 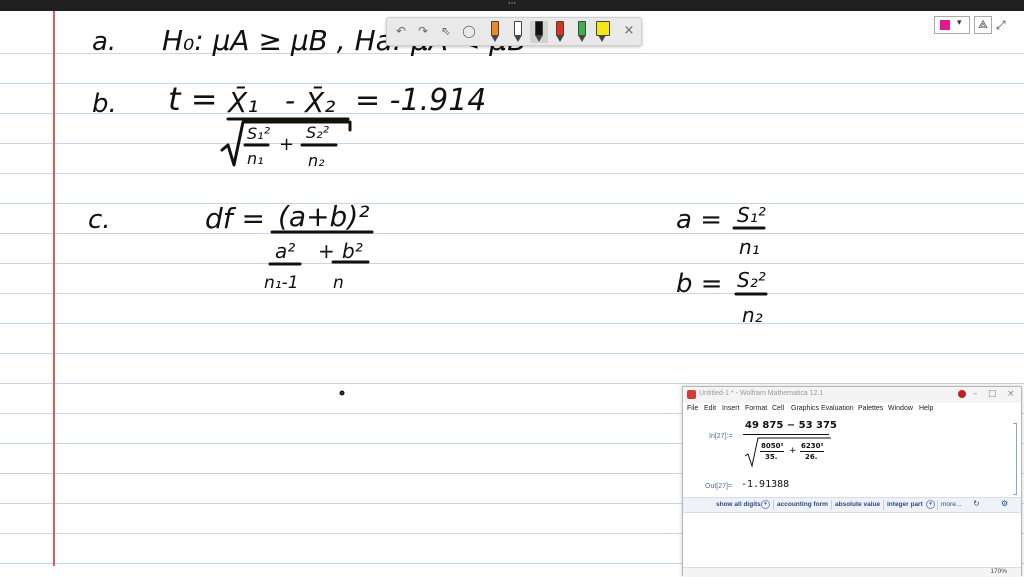 What do you see at coordinates (1015, 459) in the screenshot?
I see `cell-bracket` at bounding box center [1015, 459].